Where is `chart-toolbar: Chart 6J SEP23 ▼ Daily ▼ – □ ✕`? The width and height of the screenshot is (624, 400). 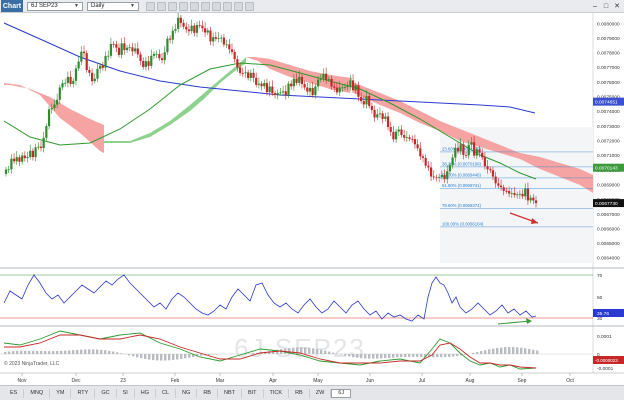
chart-toolbar: Chart 6J SEP23 ▼ Daily ▼ – □ ✕ is located at coordinates (312, 6).